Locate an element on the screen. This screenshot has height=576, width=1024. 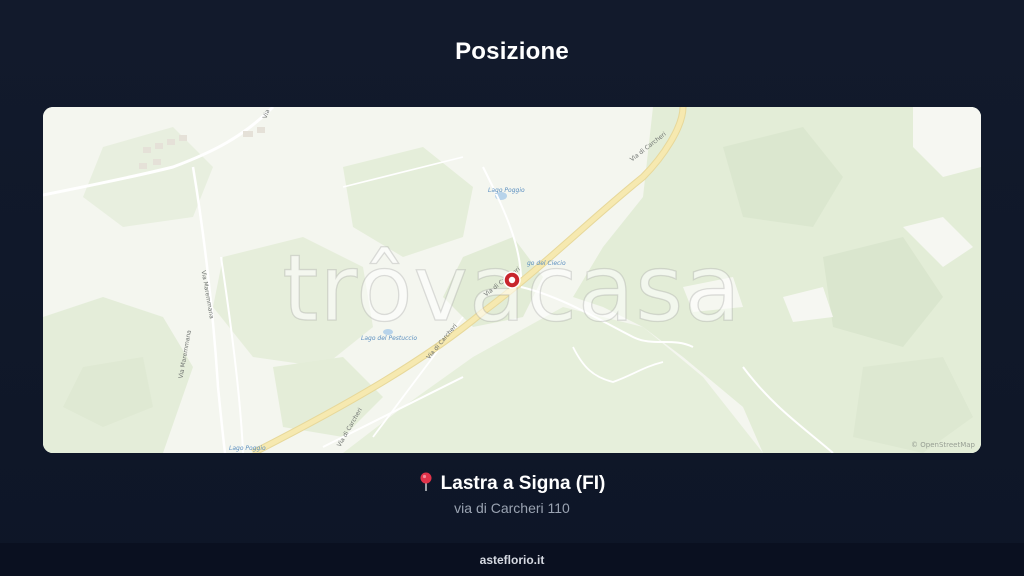
location-marker-icon is located at coordinates (512, 280).